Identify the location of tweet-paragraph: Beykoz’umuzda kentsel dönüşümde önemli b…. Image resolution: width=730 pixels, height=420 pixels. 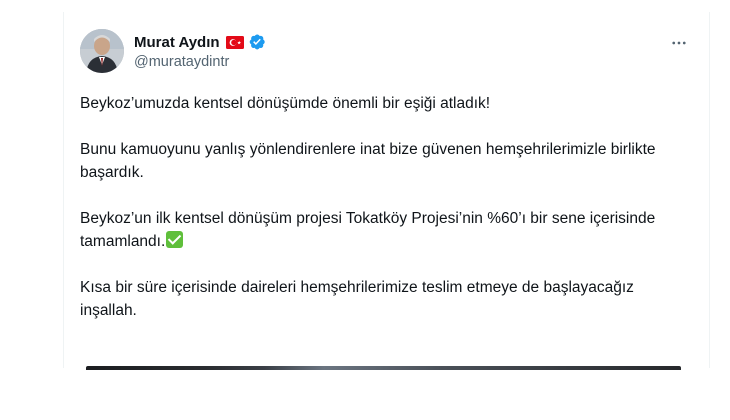
(285, 103).